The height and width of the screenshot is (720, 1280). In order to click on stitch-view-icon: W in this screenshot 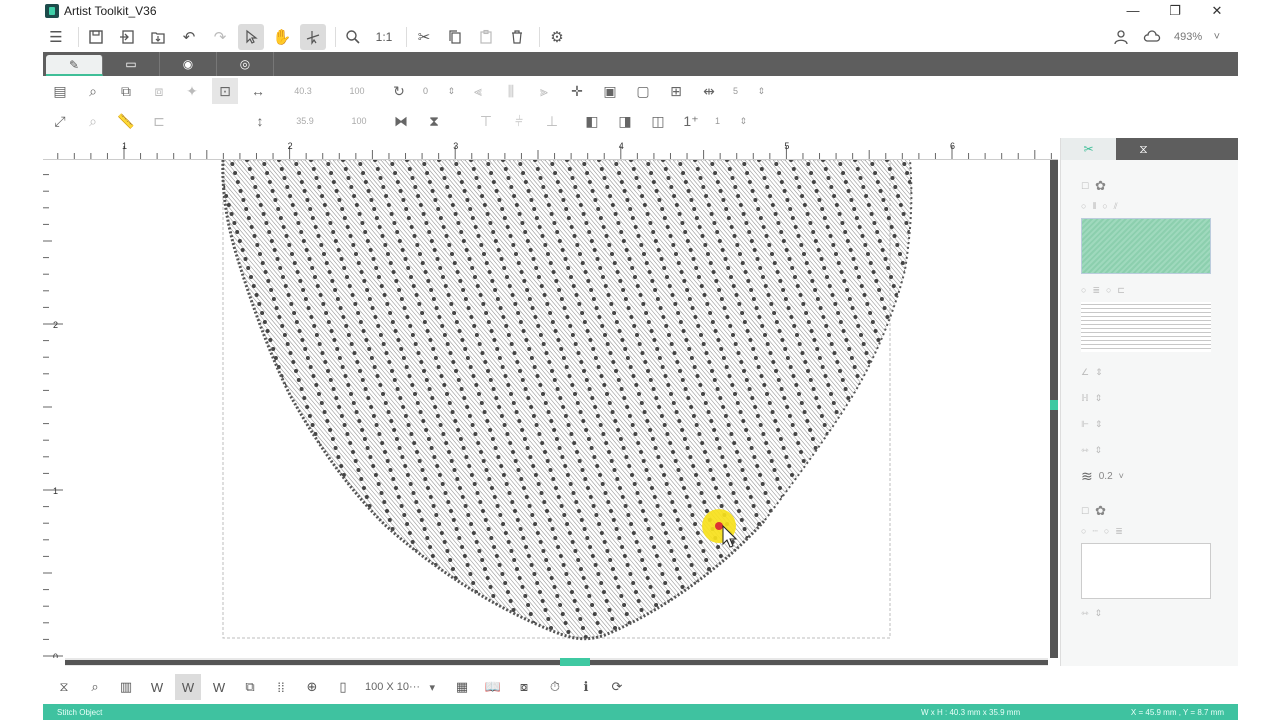, I will do `click(188, 687)`.